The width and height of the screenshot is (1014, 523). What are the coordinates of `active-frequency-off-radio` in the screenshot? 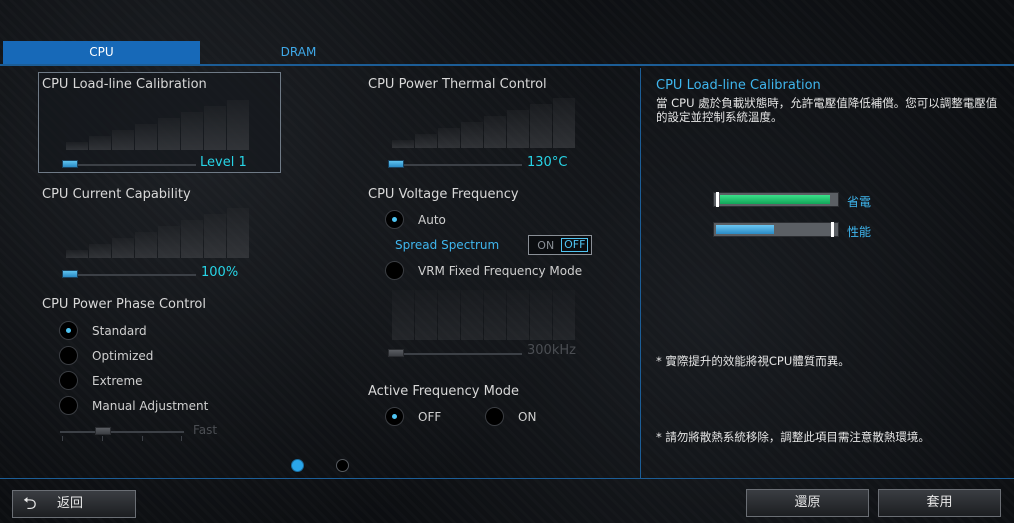 It's located at (394, 416).